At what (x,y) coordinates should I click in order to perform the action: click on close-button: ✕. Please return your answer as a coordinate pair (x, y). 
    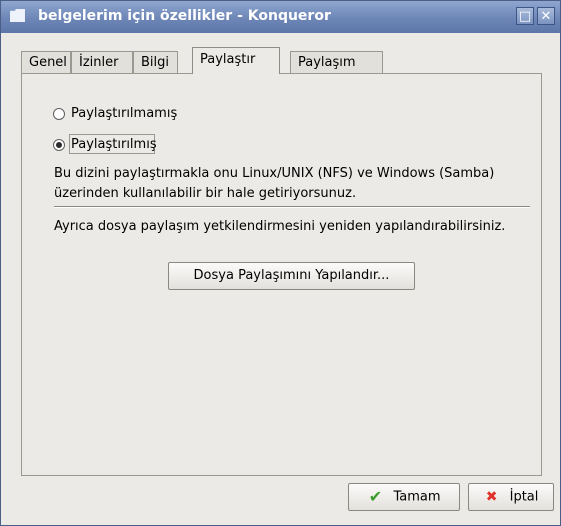
    Looking at the image, I should click on (546, 16).